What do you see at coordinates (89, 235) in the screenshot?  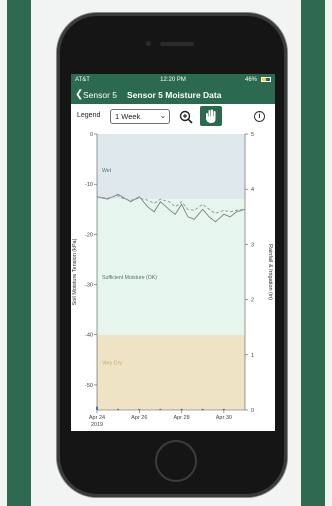 I see `y-tick-label: -20` at bounding box center [89, 235].